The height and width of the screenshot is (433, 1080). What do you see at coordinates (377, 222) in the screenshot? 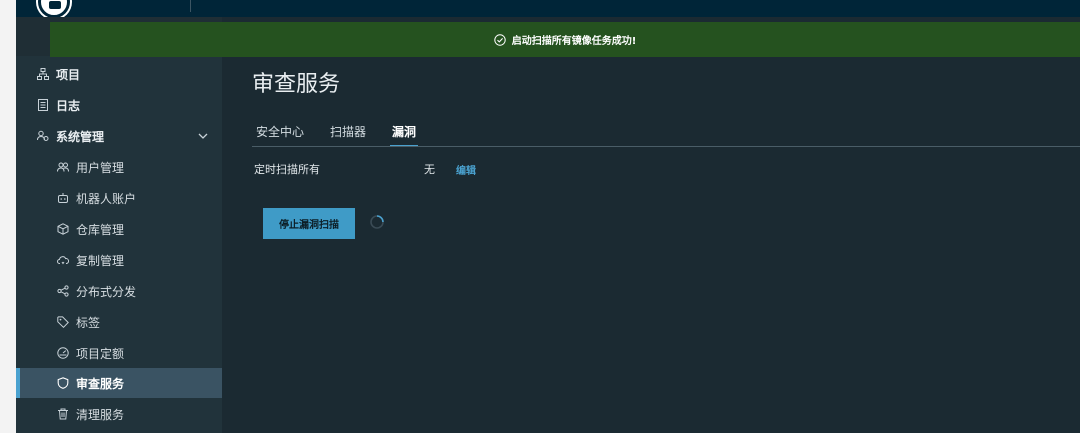
I see `loading-spinner-icon` at bounding box center [377, 222].